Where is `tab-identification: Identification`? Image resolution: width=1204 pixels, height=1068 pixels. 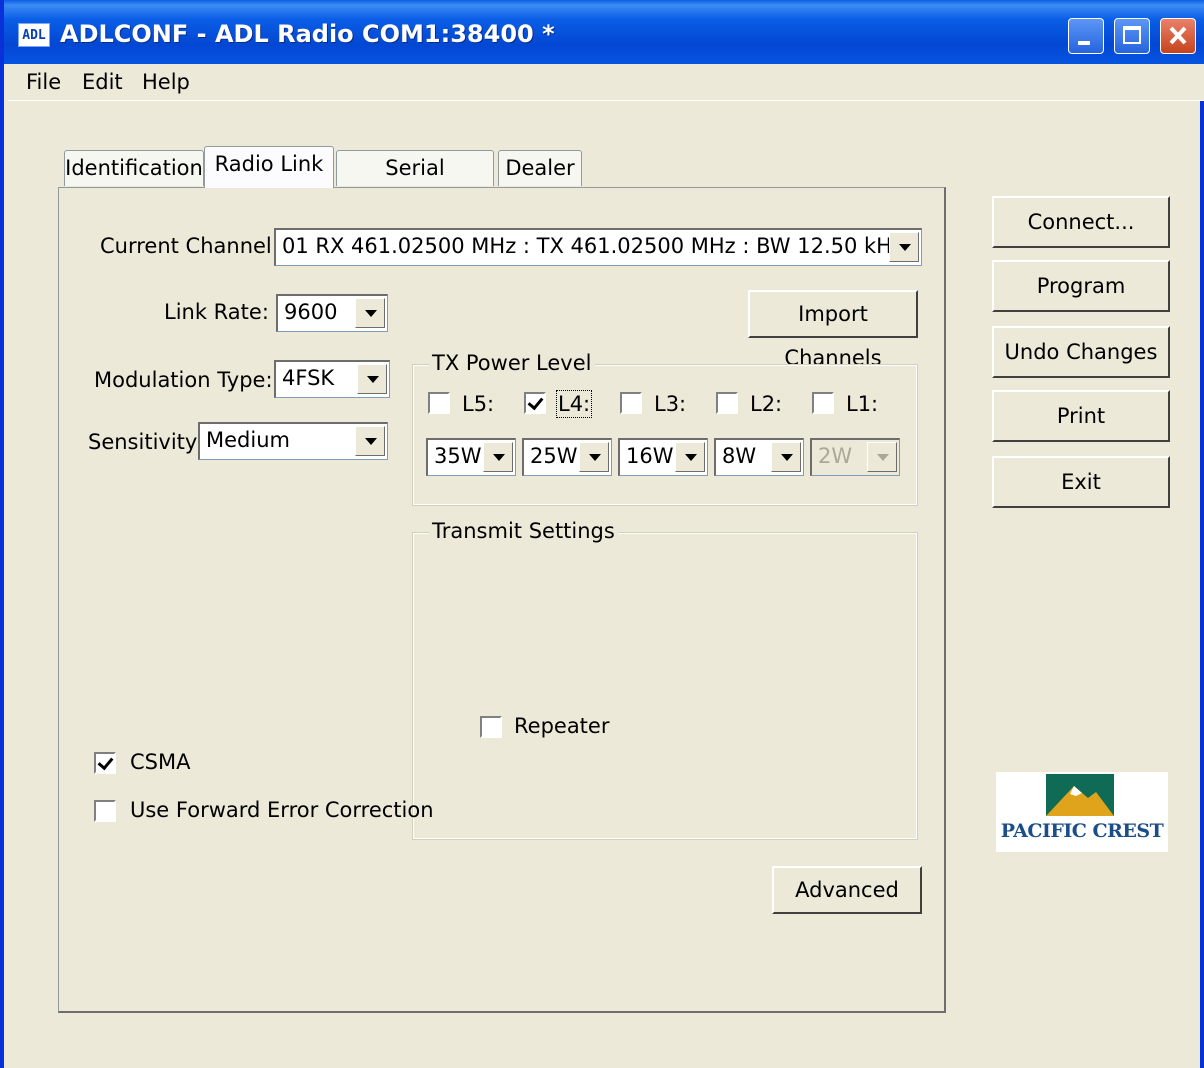
tab-identification: Identification is located at coordinates (134, 168).